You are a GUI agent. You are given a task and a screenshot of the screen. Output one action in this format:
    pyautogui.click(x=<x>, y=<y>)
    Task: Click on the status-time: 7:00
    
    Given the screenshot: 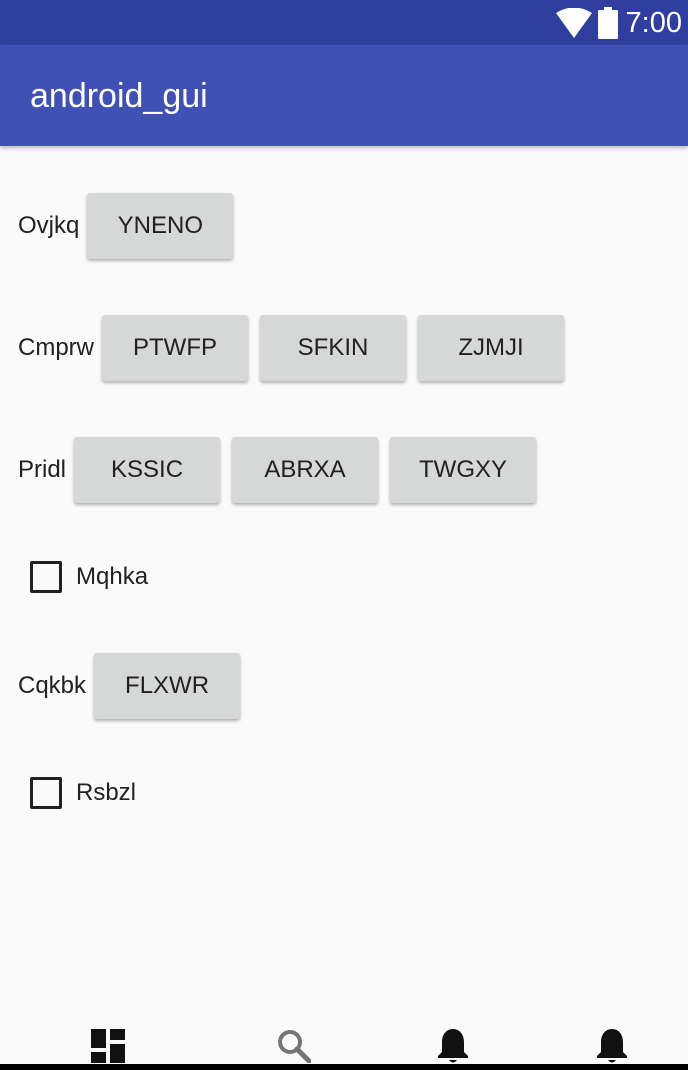 What is the action you would take?
    pyautogui.click(x=653, y=23)
    